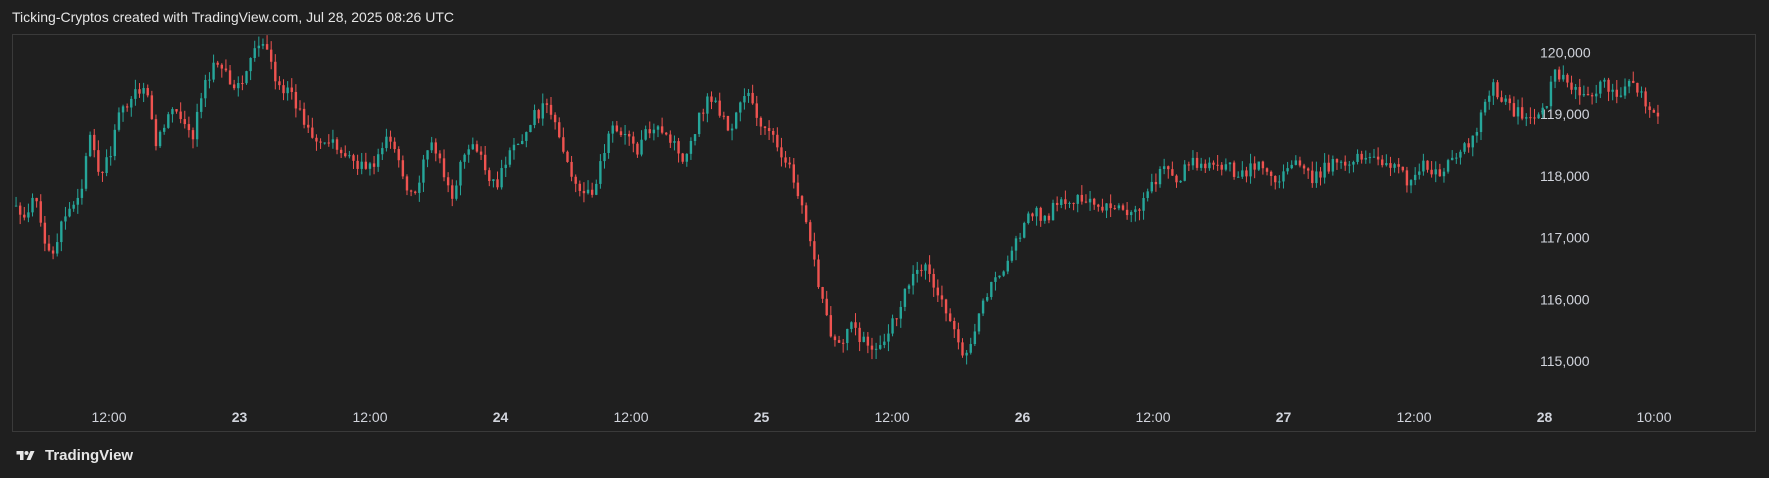  I want to click on tradingview-watermark: TradingView, so click(72, 455).